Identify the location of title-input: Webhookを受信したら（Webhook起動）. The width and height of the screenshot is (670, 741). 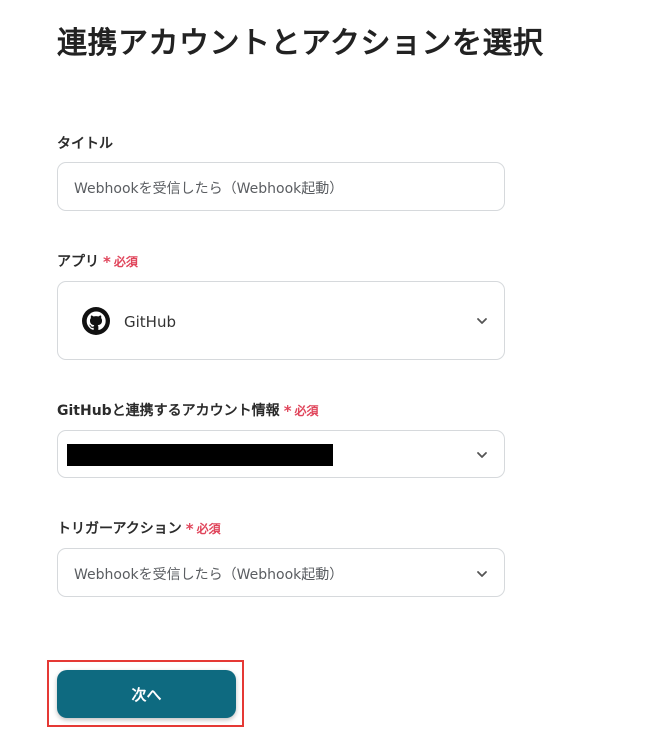
(281, 186).